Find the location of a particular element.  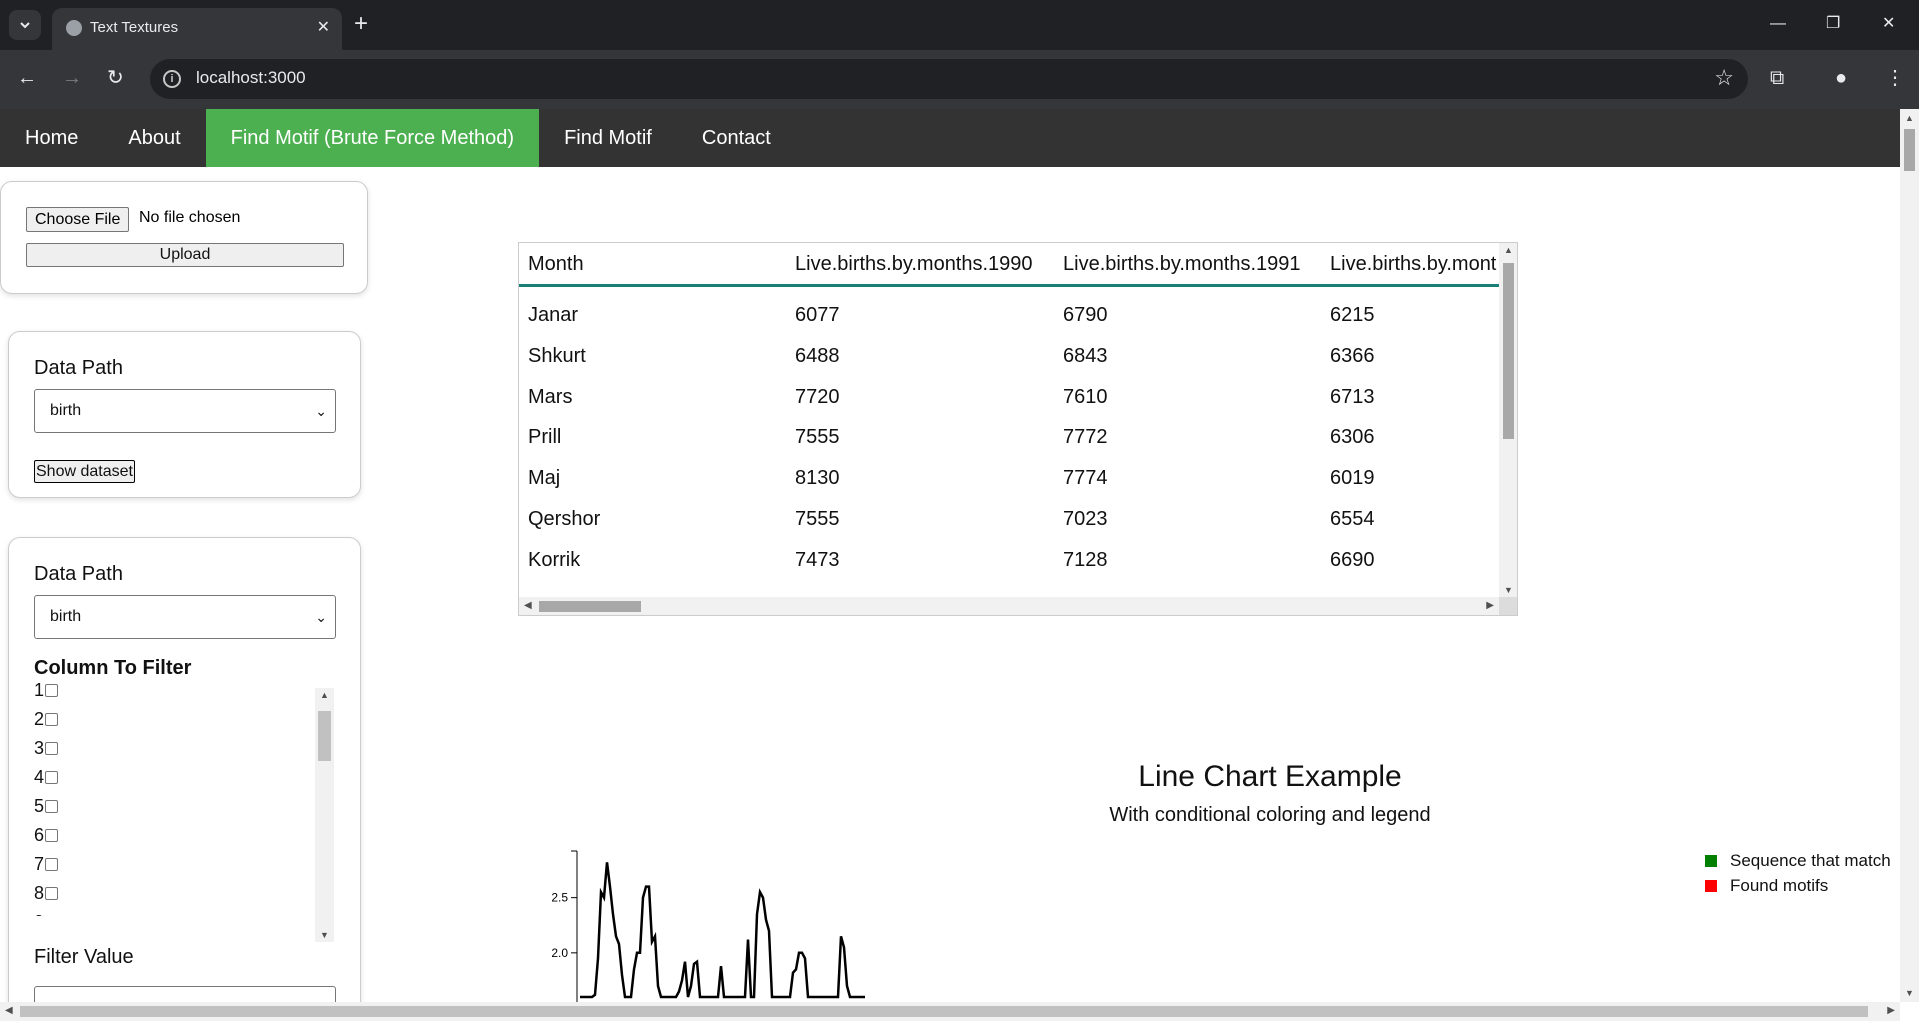

column-header: Live.births.by.months.1990 is located at coordinates (914, 264).